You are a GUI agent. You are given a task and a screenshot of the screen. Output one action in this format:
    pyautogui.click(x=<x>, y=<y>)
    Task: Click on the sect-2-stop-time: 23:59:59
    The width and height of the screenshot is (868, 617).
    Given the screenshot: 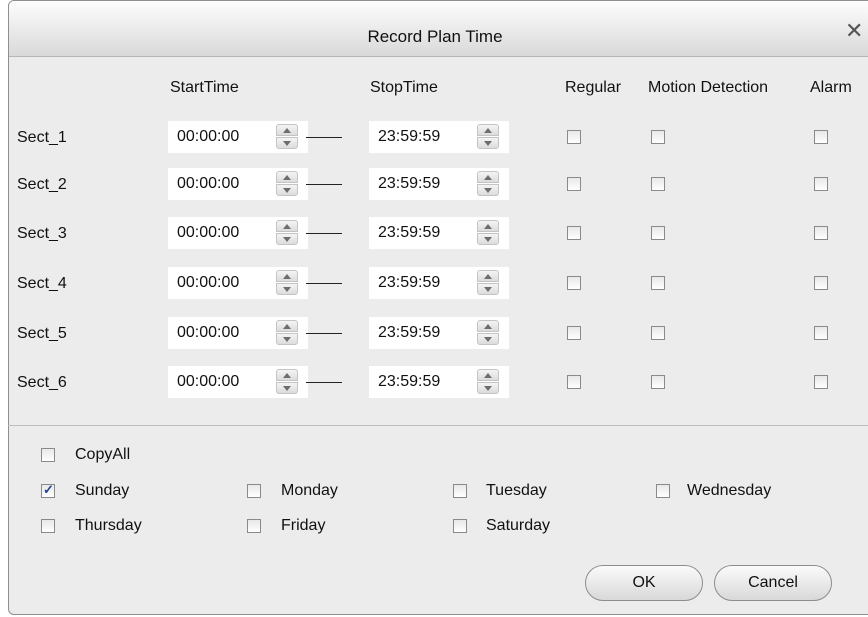 What is the action you would take?
    pyautogui.click(x=439, y=184)
    